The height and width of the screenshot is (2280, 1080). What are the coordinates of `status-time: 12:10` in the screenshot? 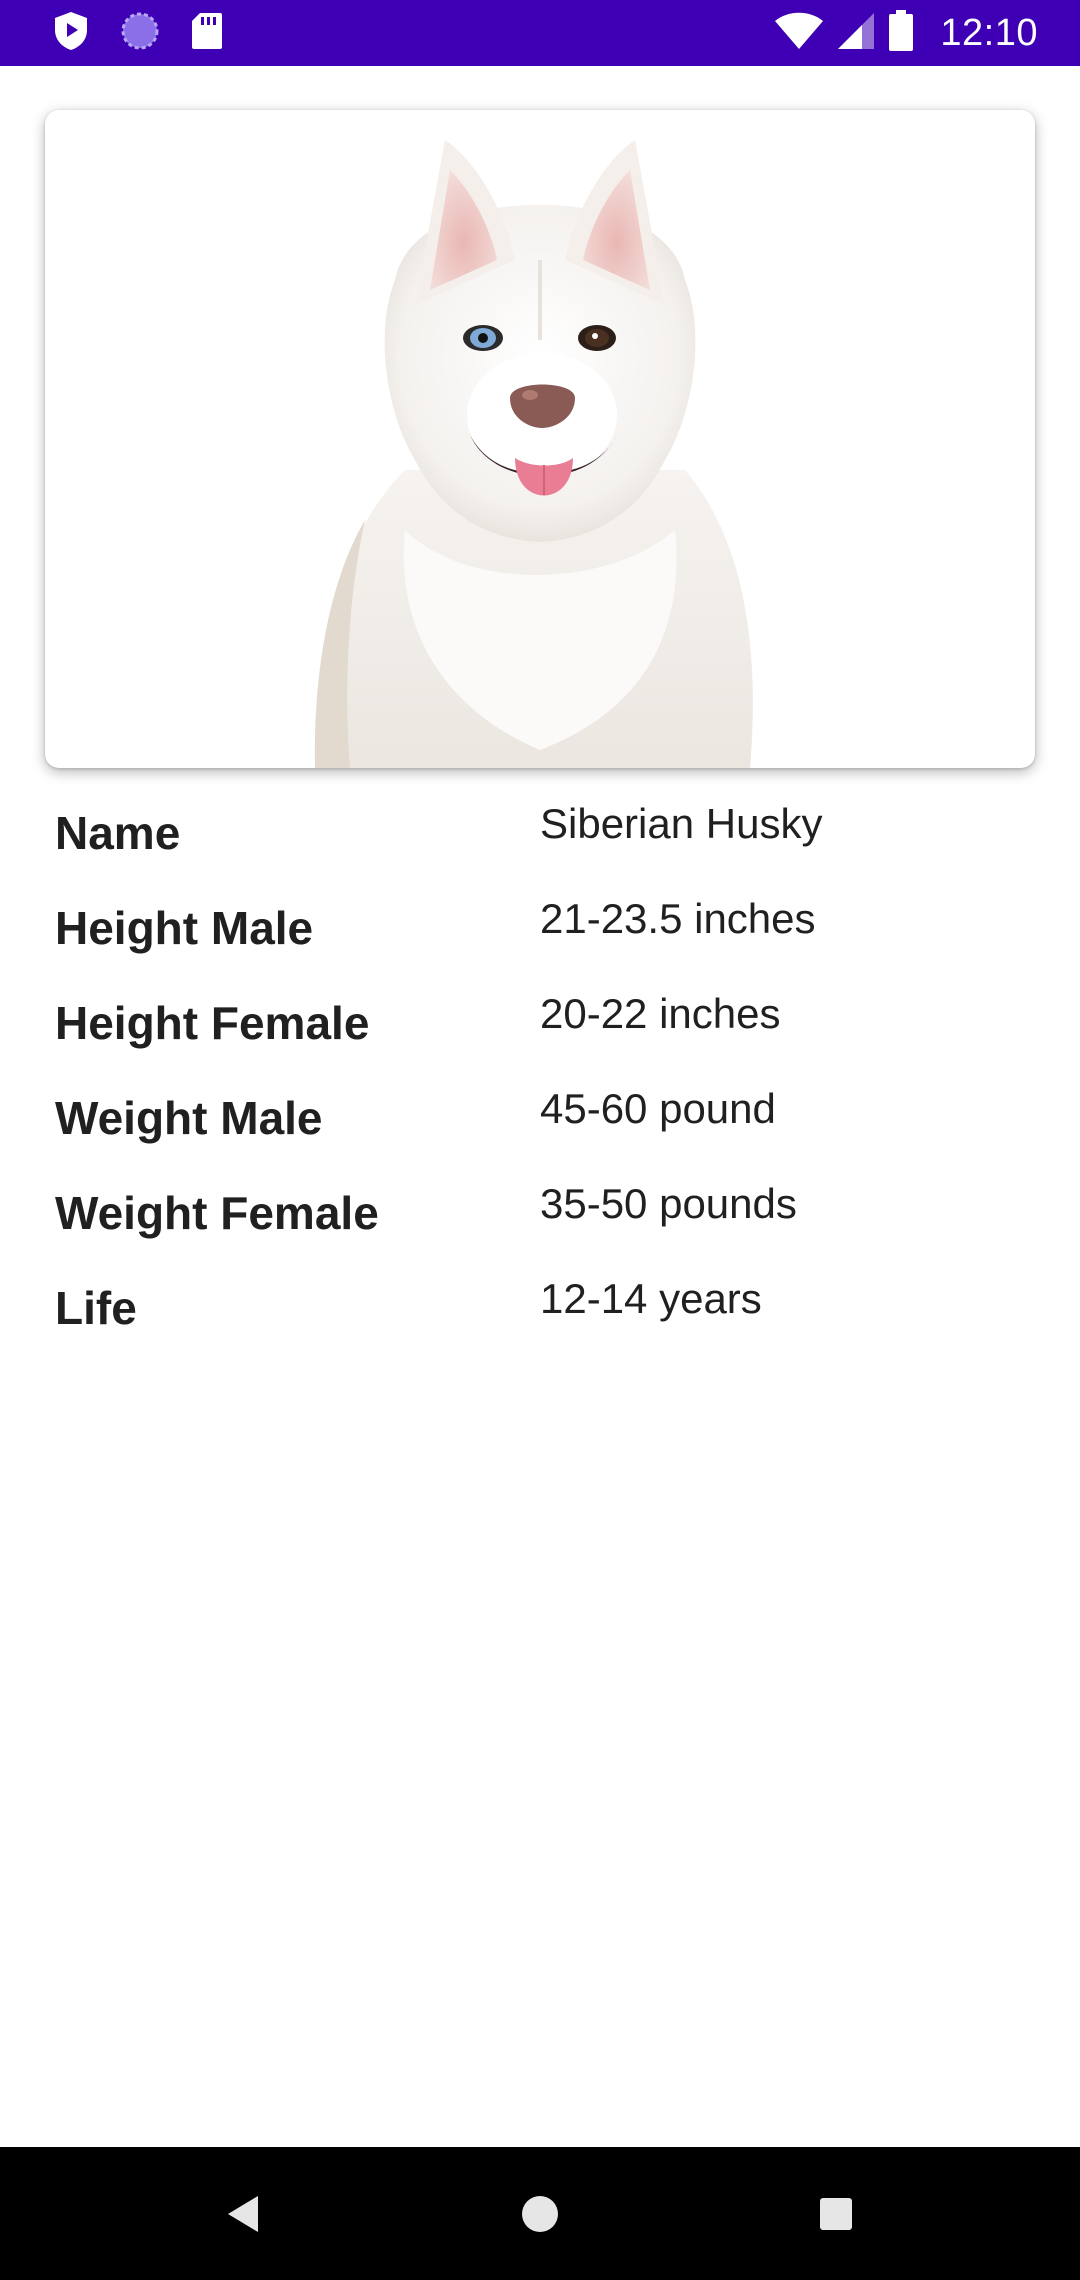 It's located at (989, 32).